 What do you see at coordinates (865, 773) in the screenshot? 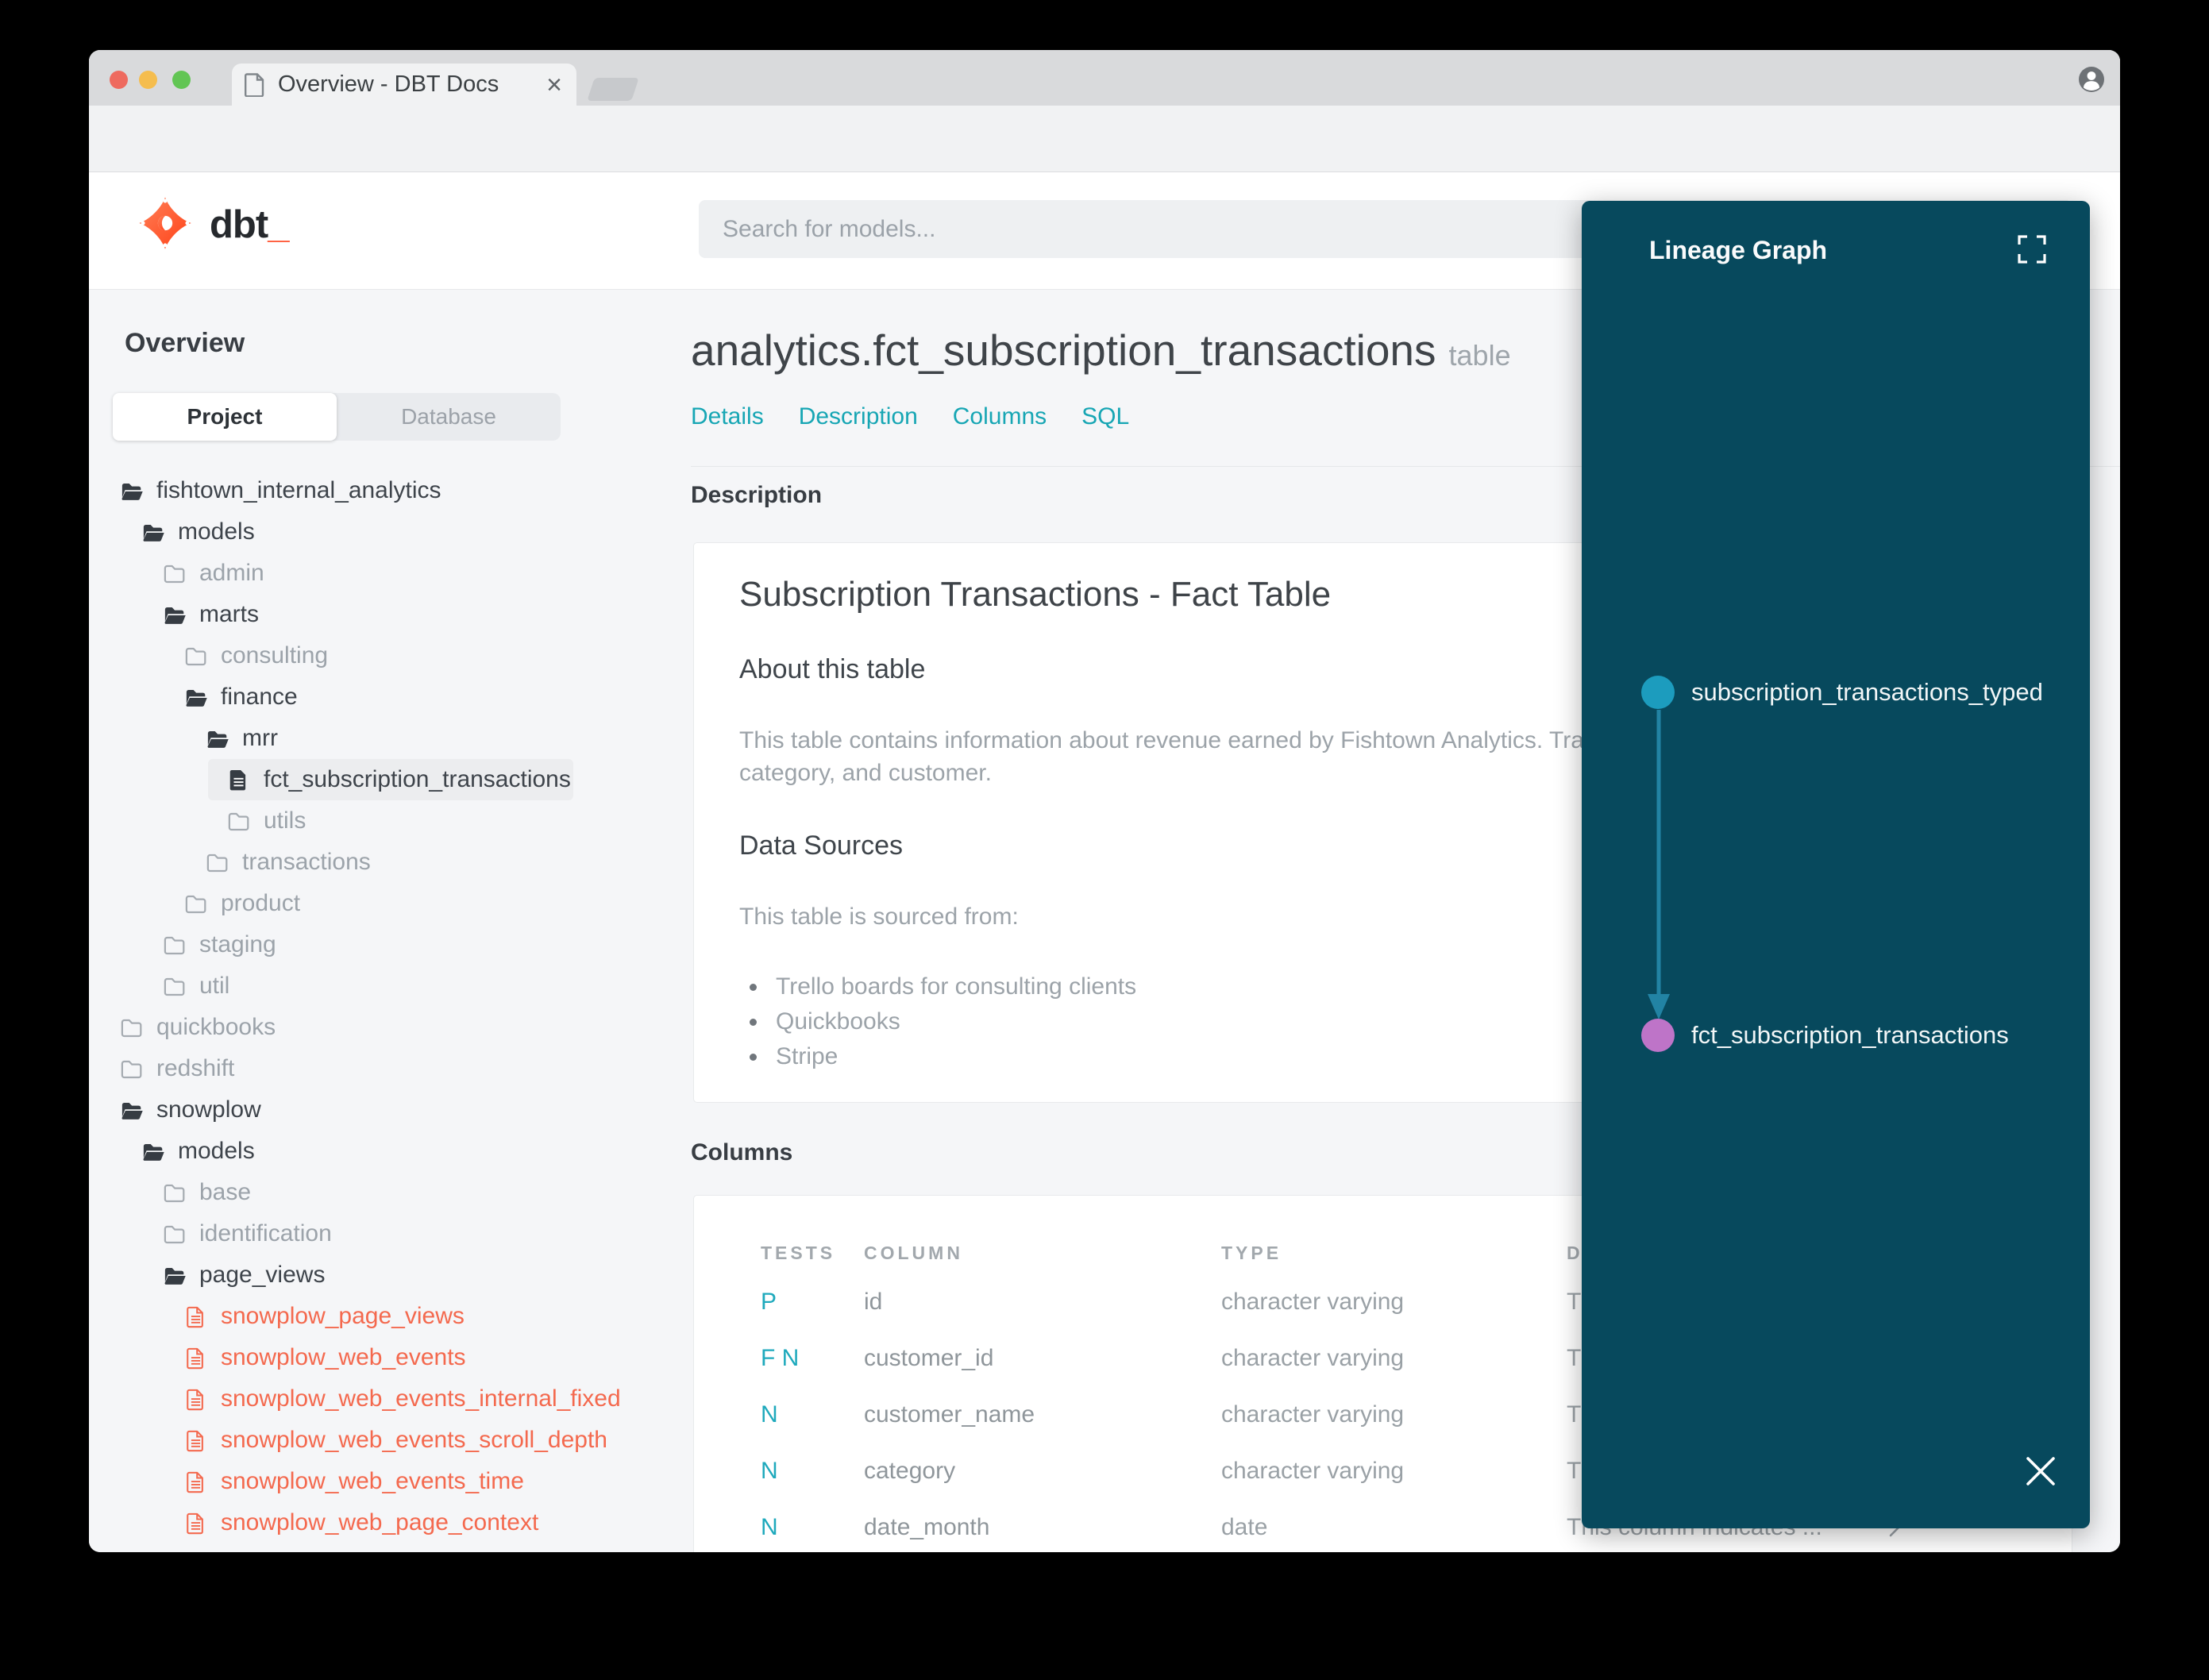
I see `about-text-line: category, and customer.` at bounding box center [865, 773].